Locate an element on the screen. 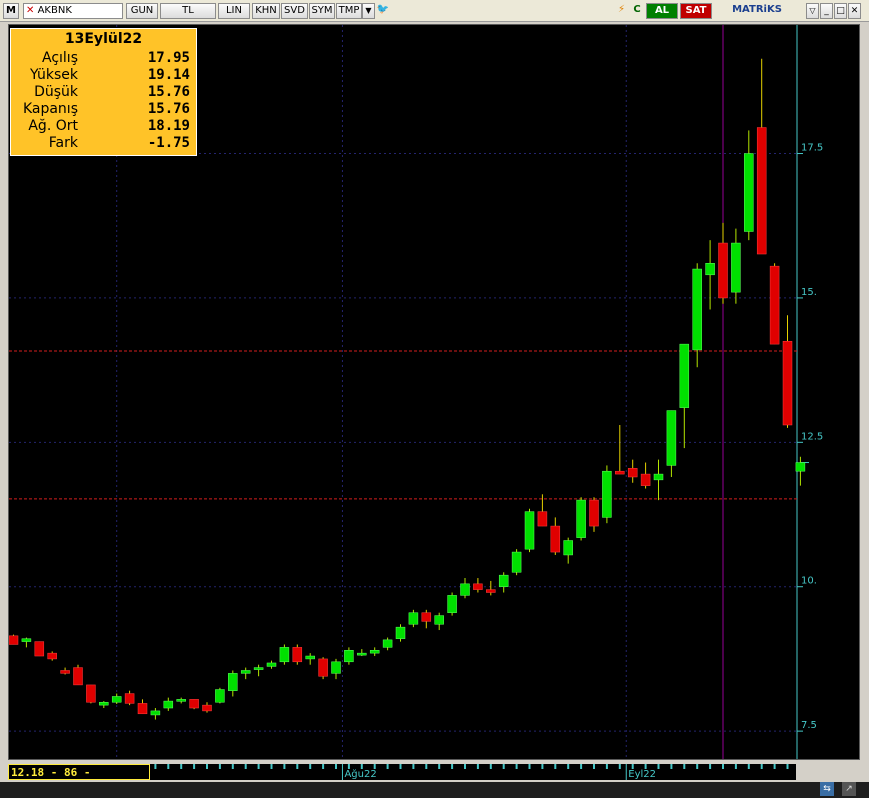 The image size is (869, 798). info-value: 17.95 is located at coordinates (168, 58).